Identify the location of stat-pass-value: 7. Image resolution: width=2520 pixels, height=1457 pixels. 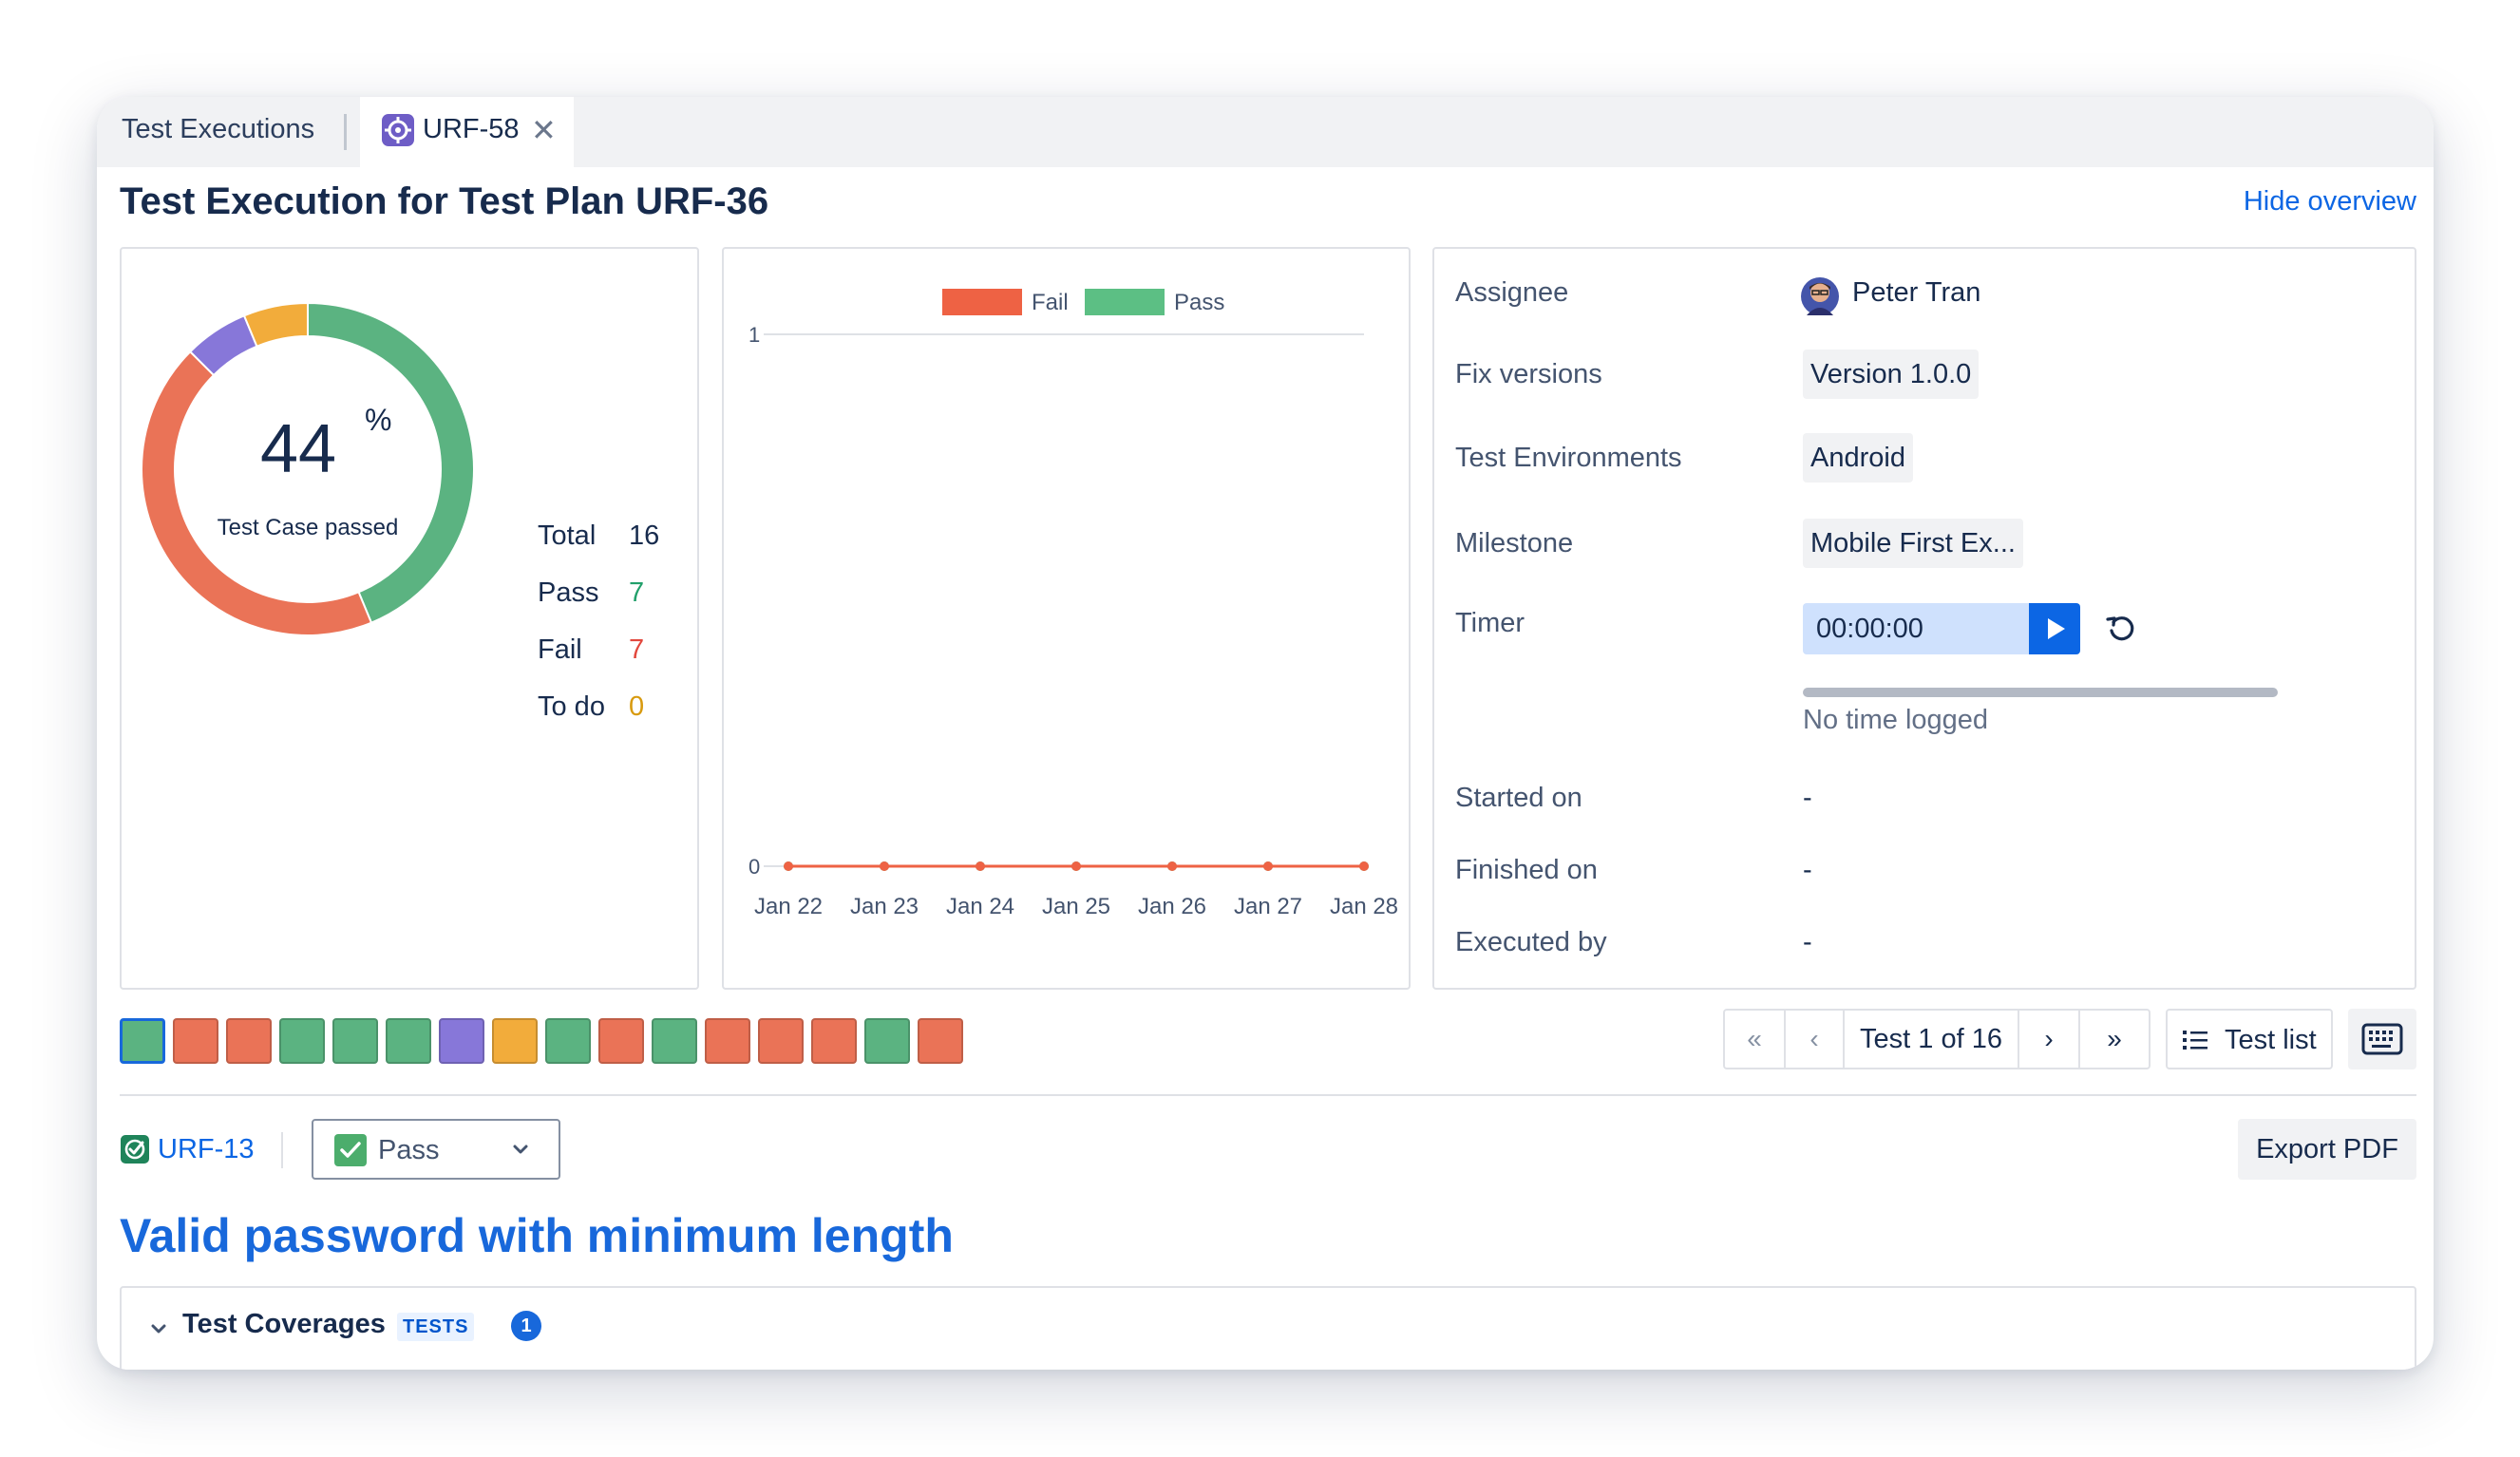
(637, 592).